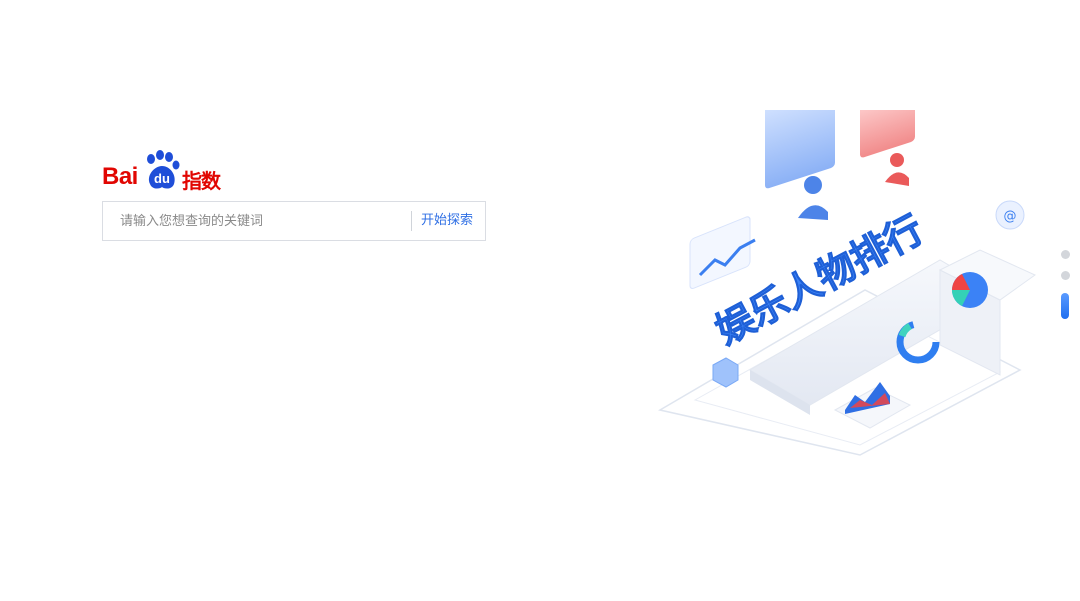  What do you see at coordinates (201, 181) in the screenshot?
I see `logo-zhishu-text: 指数` at bounding box center [201, 181].